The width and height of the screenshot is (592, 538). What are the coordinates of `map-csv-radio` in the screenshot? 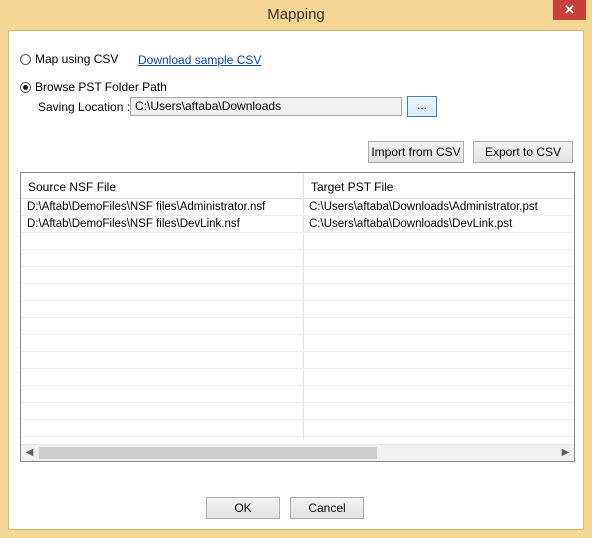 It's located at (25, 59).